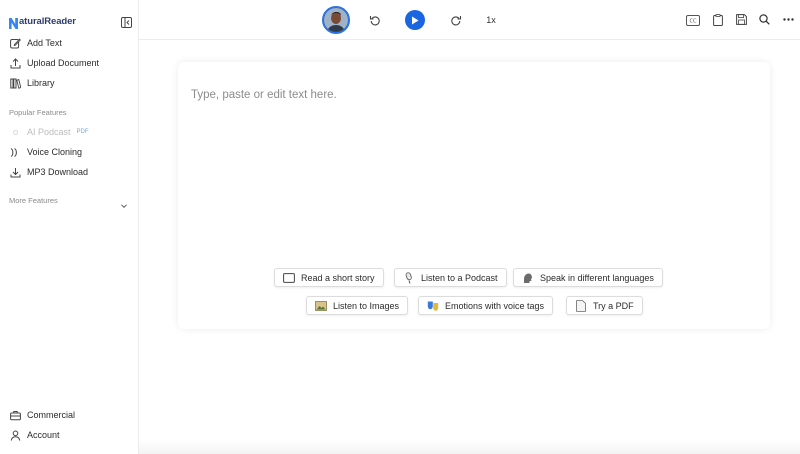  I want to click on player-toolbar: 1x CC, so click(469, 20).